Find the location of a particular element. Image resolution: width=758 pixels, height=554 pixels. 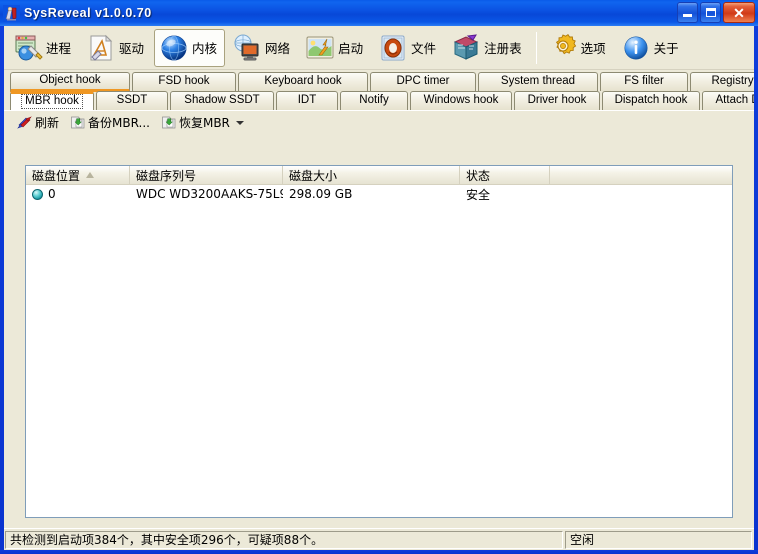

tab-label: FS filter is located at coordinates (644, 81).